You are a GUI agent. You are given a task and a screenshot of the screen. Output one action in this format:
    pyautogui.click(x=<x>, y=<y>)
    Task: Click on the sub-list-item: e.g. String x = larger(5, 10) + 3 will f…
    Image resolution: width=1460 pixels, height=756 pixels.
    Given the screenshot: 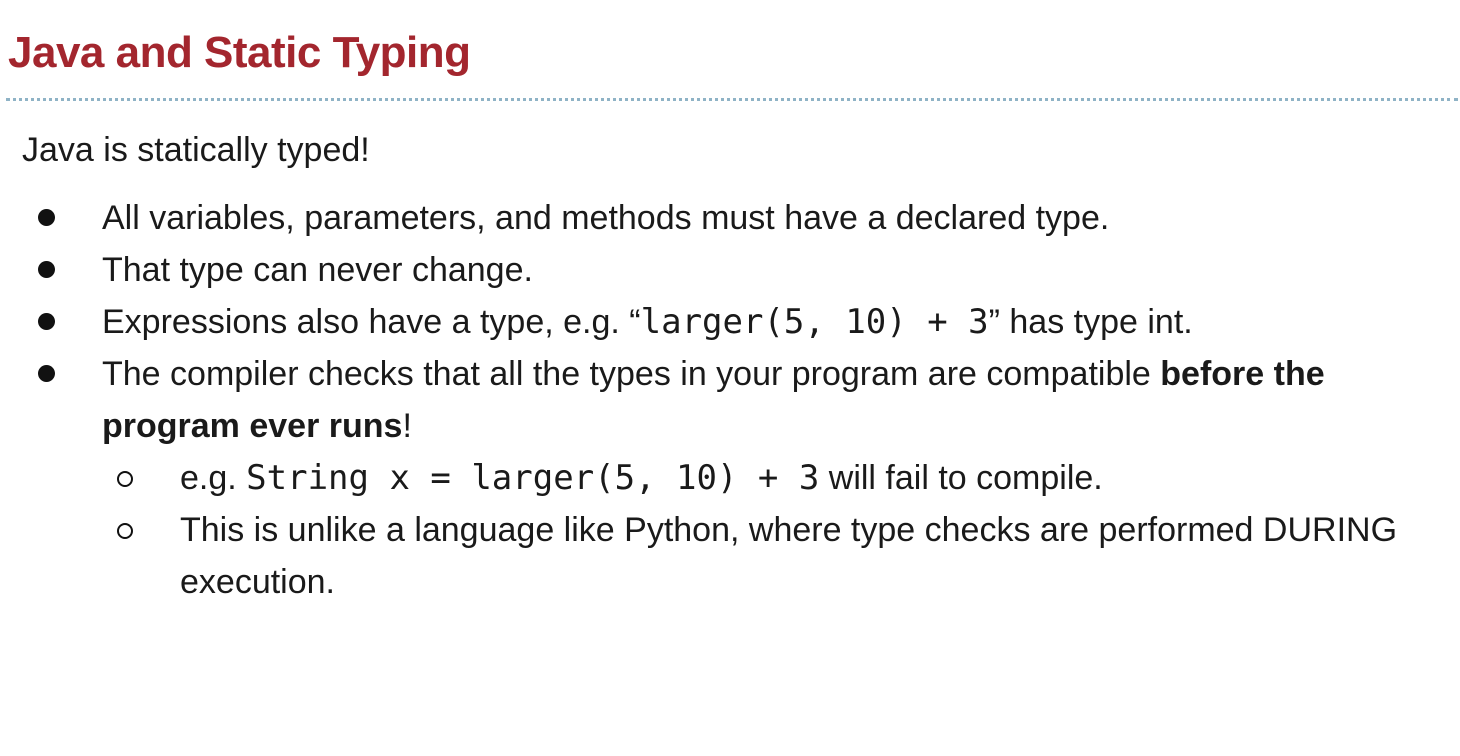 What is the action you would take?
    pyautogui.click(x=730, y=478)
    